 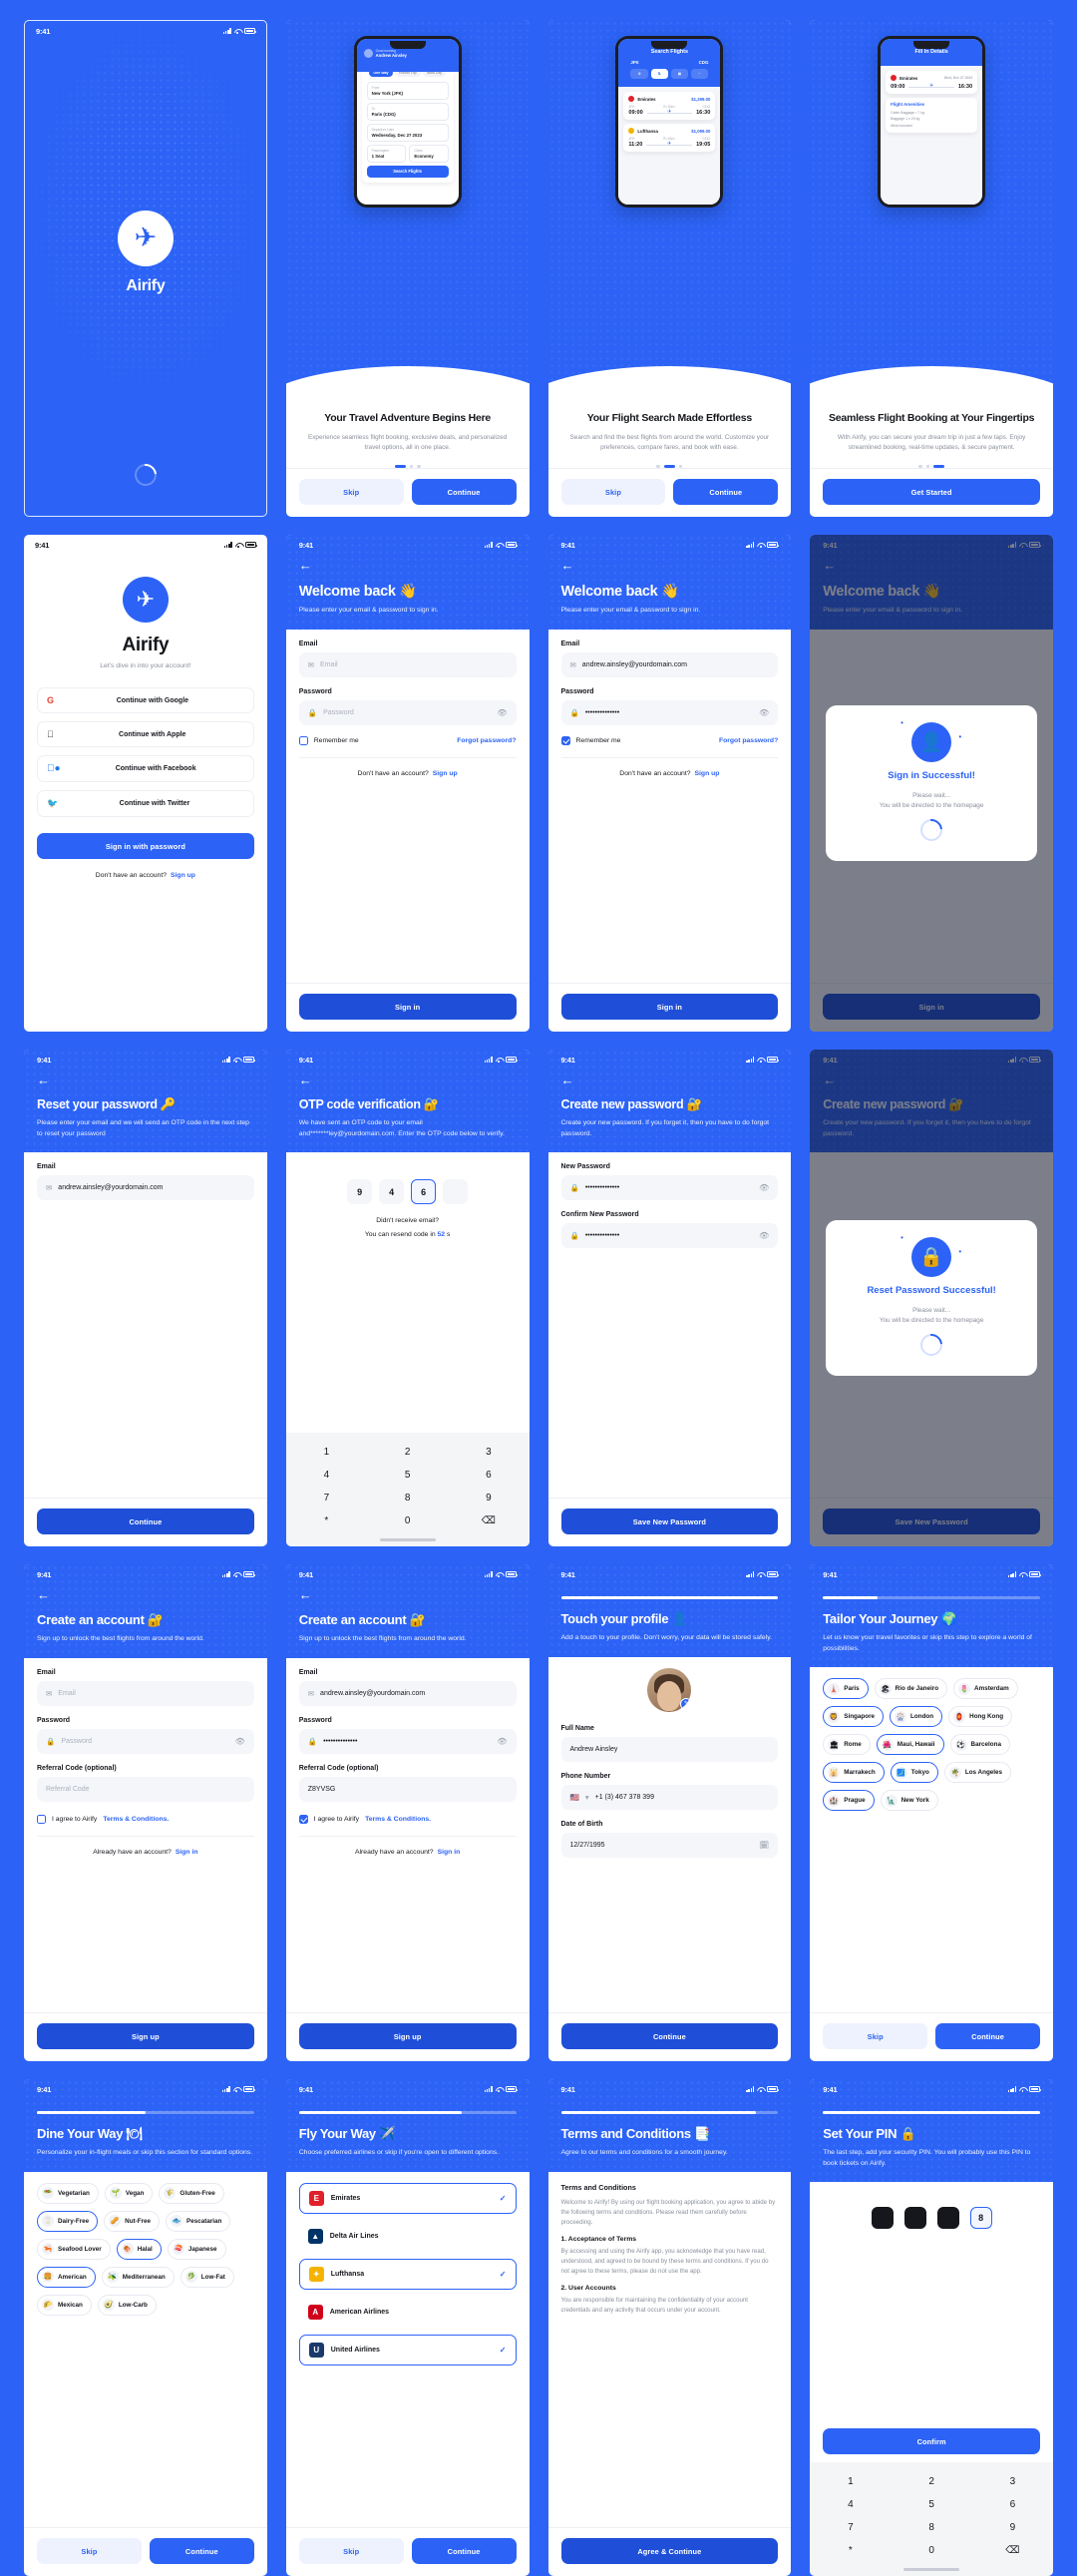 I want to click on get-started-button: Get Started, so click(x=931, y=492).